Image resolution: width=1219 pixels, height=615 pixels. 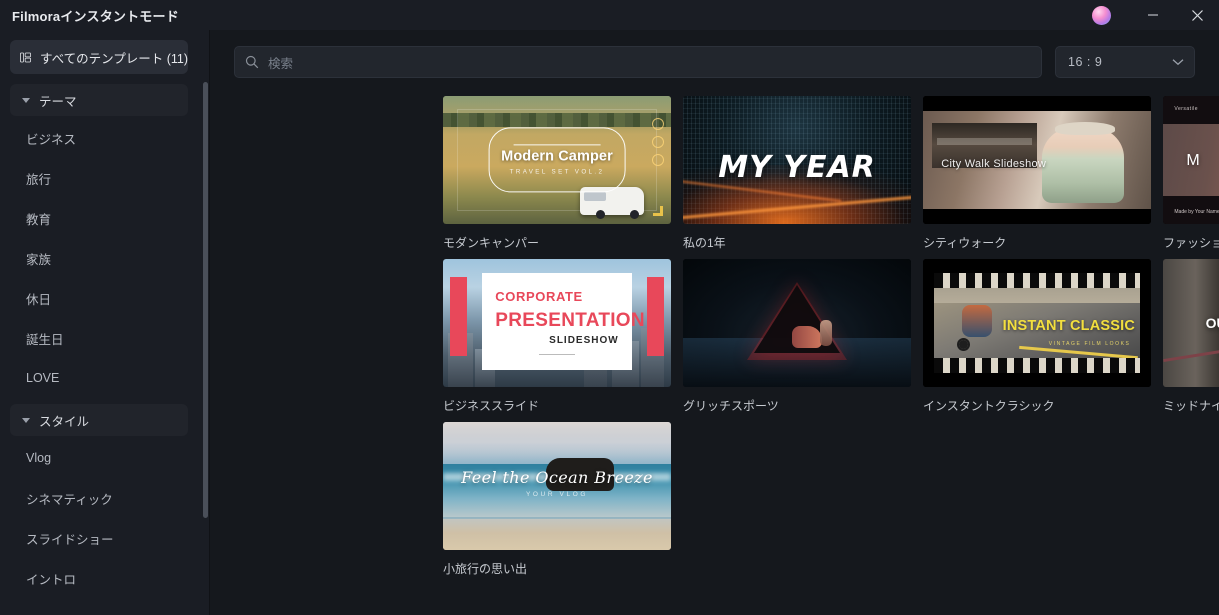 I want to click on thumbnail-art-city-walk: City Walk Slideshow, so click(x=1037, y=160).